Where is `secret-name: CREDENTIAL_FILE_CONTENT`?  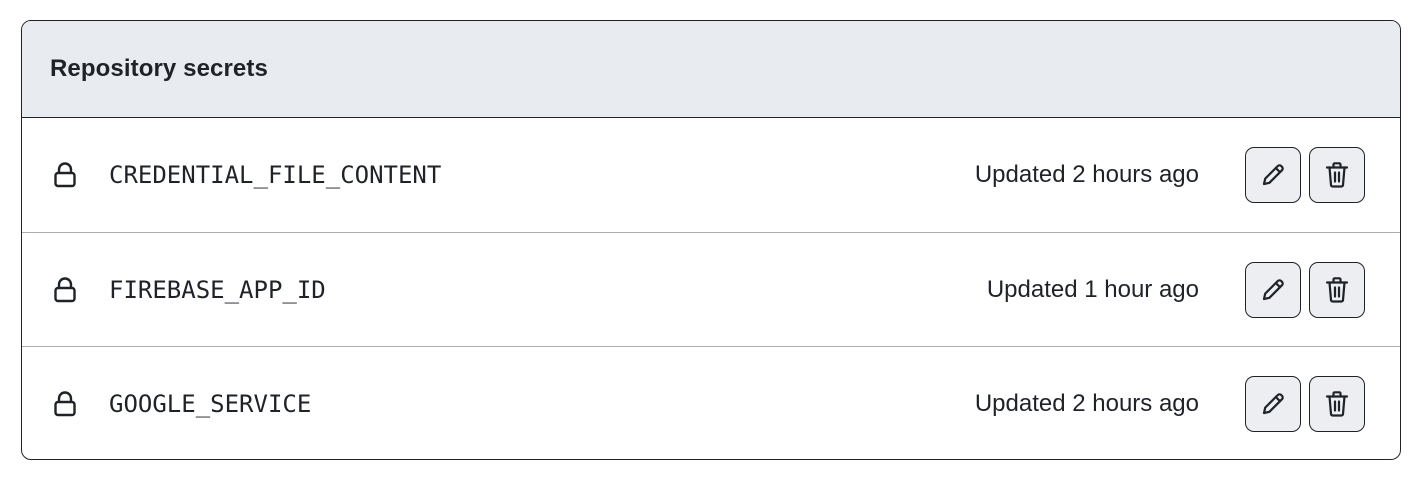
secret-name: CREDENTIAL_FILE_CONTENT is located at coordinates (275, 175).